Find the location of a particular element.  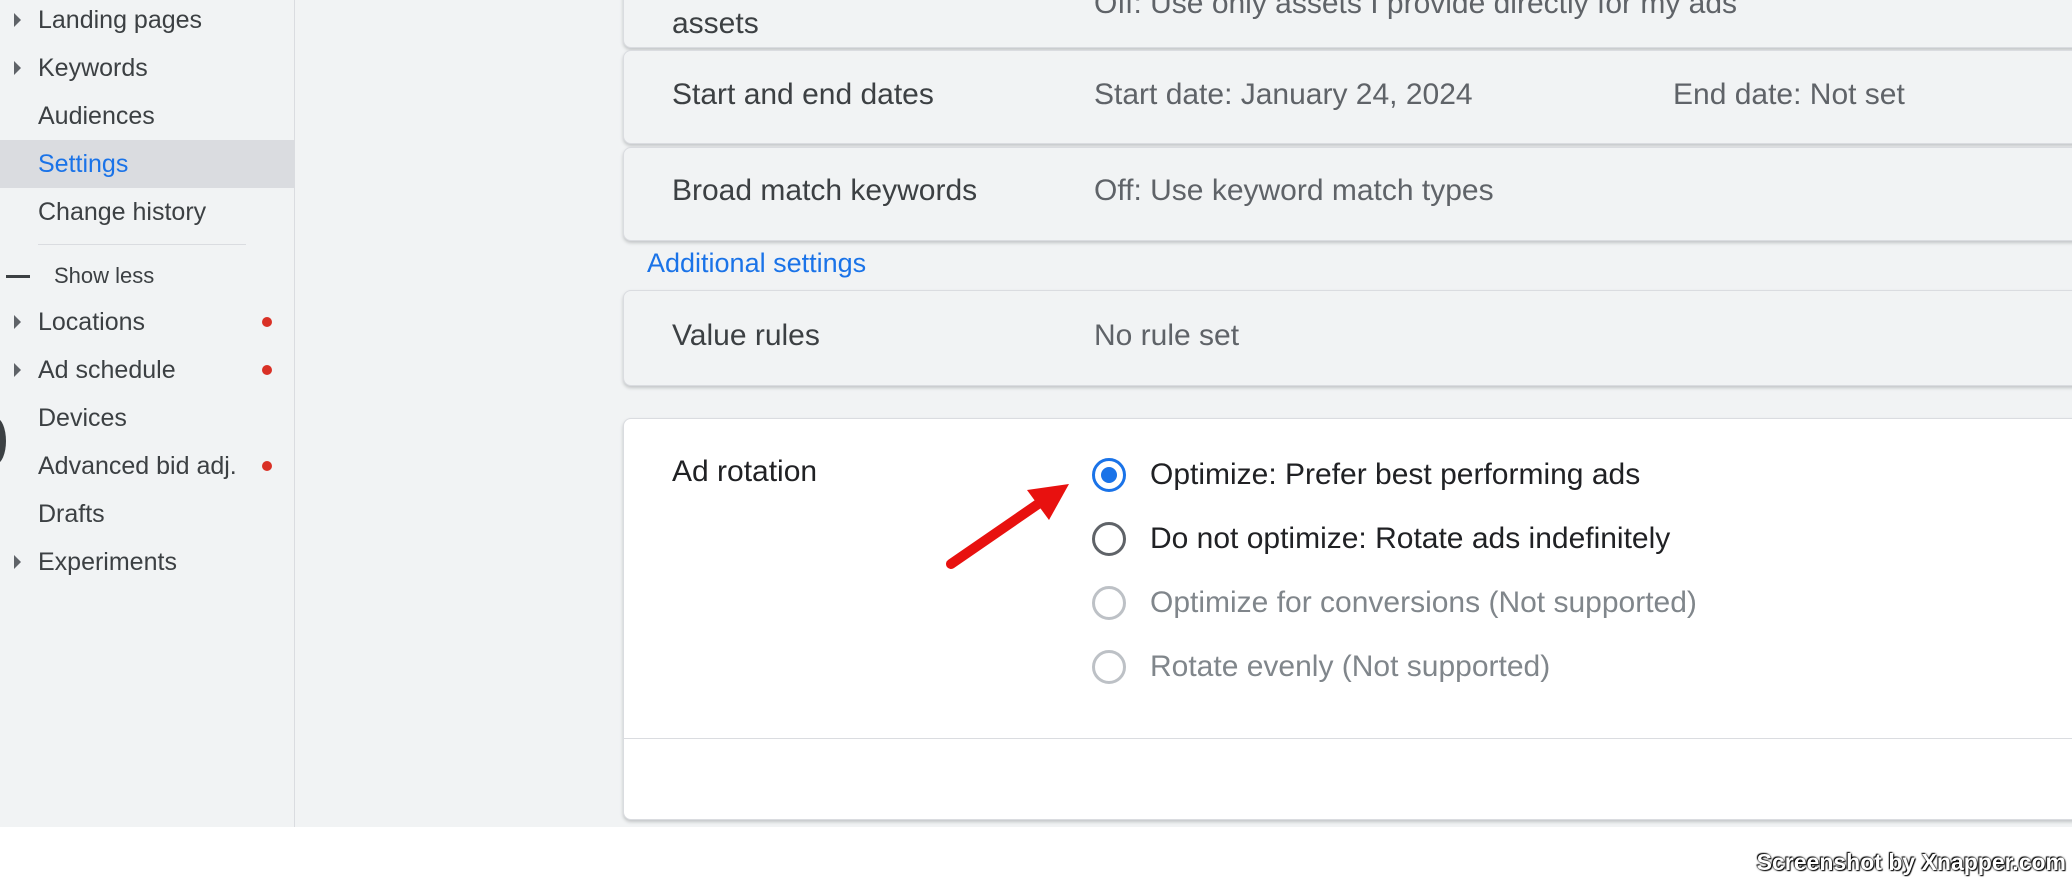

sidebar-item-label: Settings is located at coordinates (83, 163).